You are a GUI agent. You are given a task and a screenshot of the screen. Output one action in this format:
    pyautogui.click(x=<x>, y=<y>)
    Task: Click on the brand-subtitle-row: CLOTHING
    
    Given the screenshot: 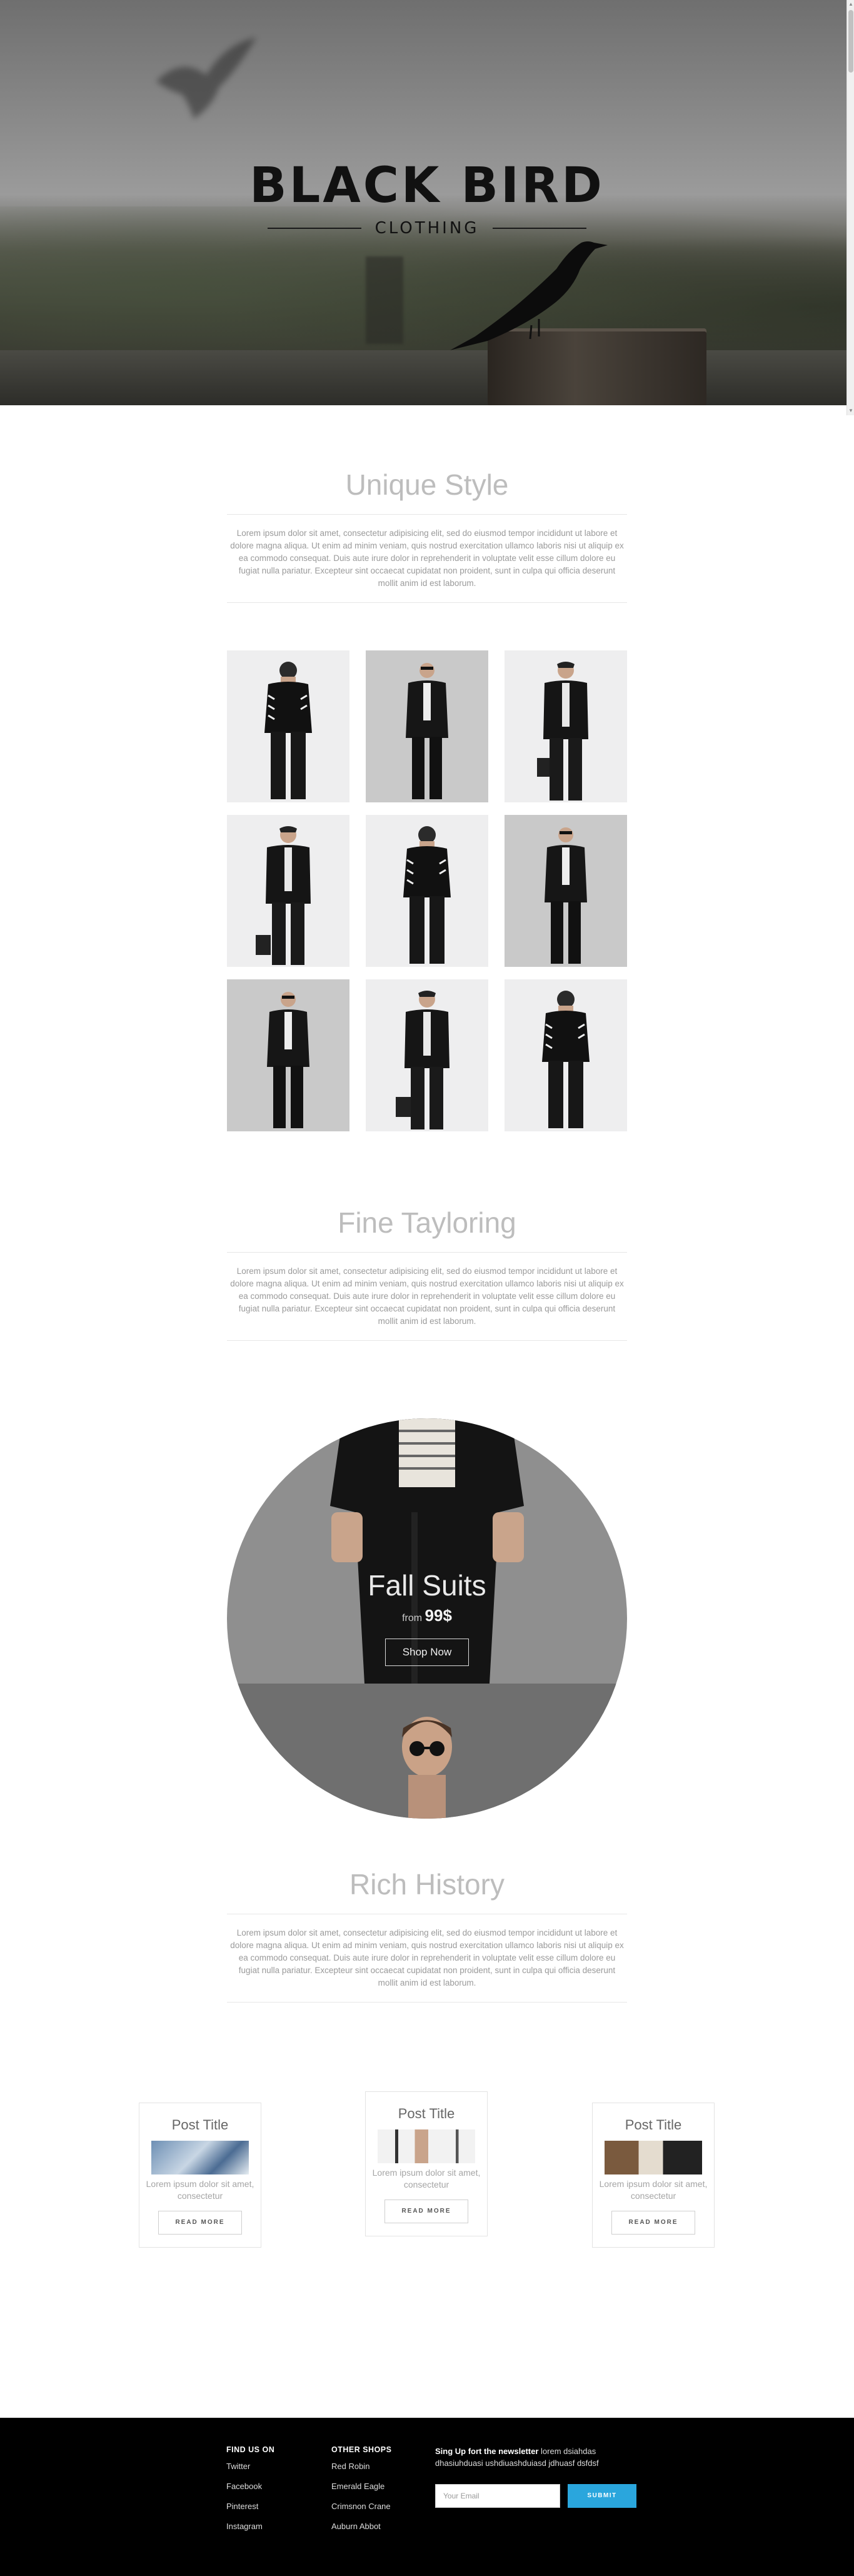 What is the action you would take?
    pyautogui.click(x=427, y=229)
    